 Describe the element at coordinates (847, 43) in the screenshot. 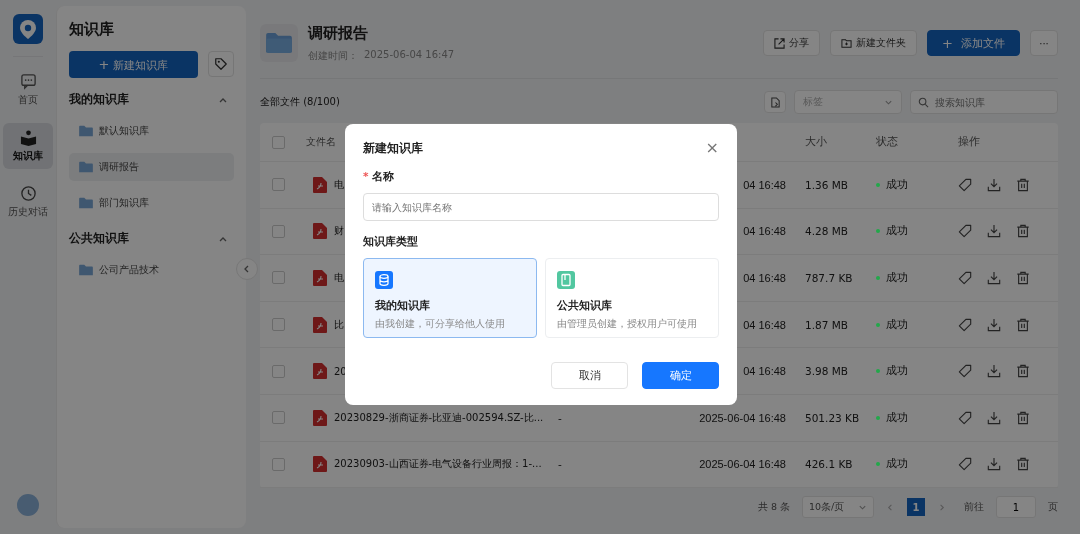

I see `folder-plus-icon` at that location.